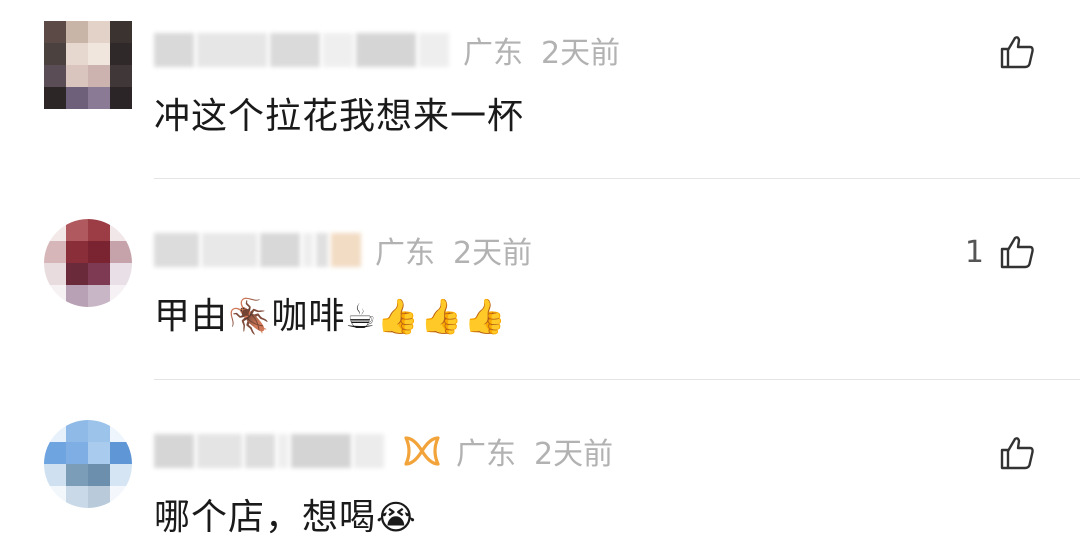 Image resolution: width=1080 pixels, height=559 pixels. Describe the element at coordinates (308, 316) in the screenshot. I see `comment-text-part: 咖啡` at that location.